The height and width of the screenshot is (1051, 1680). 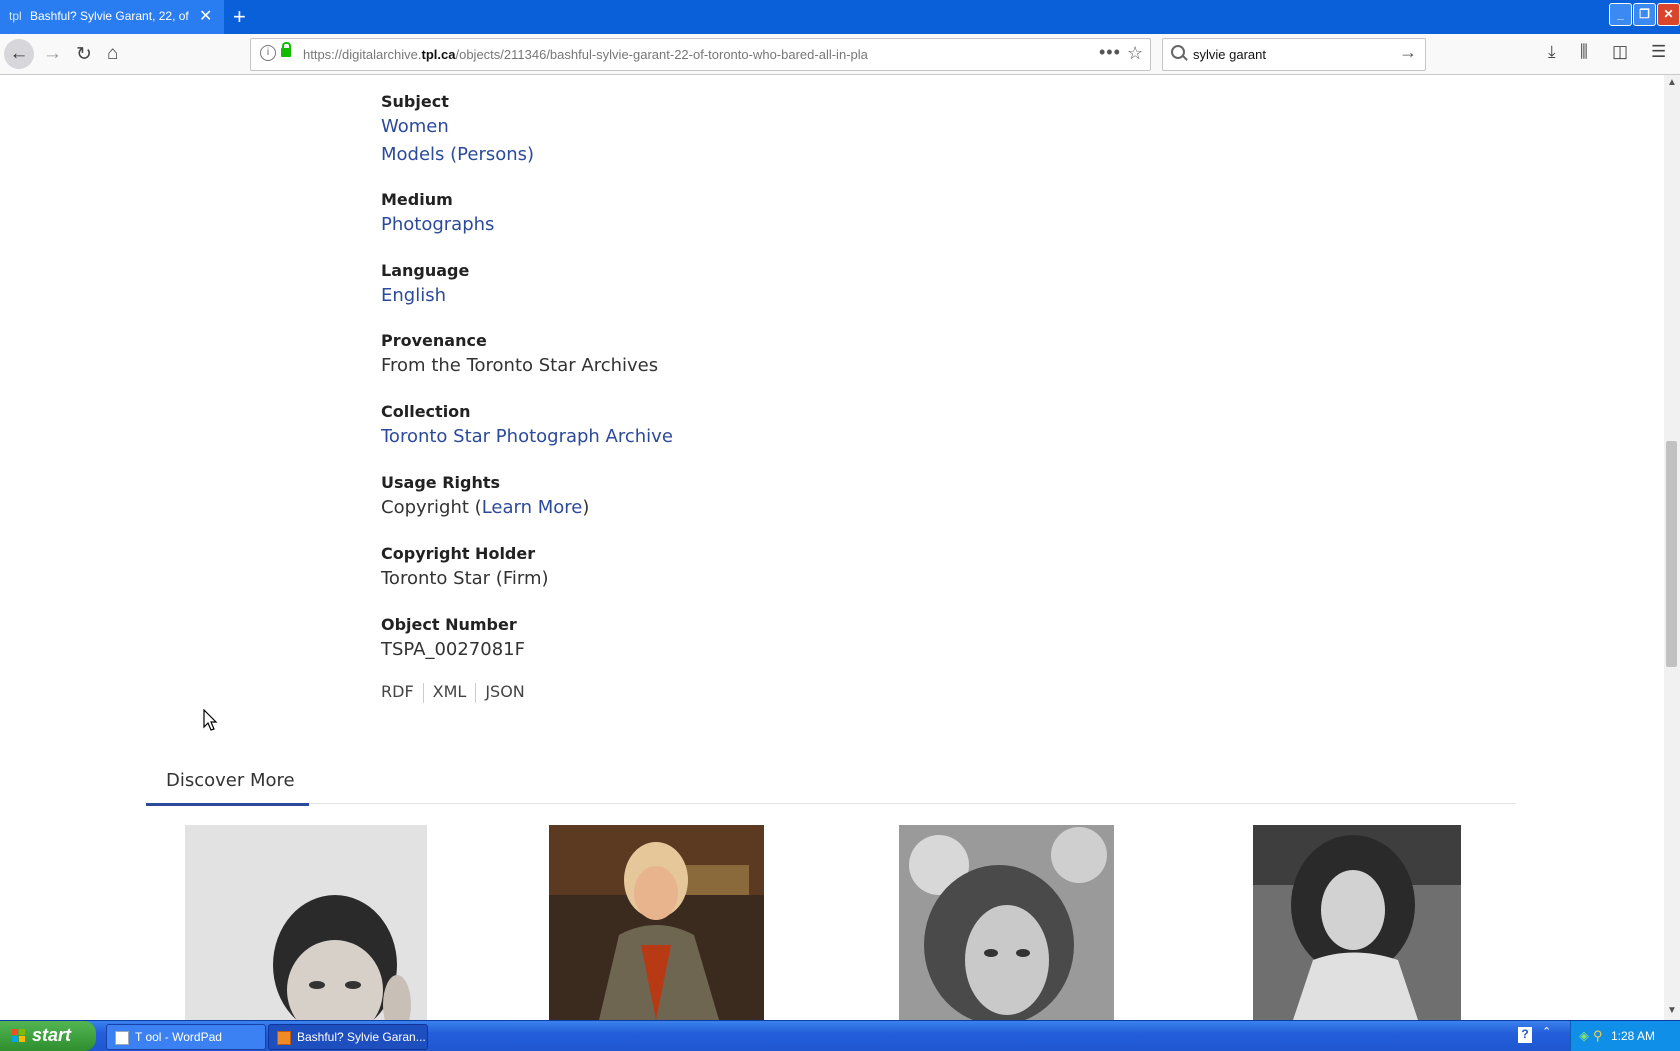 What do you see at coordinates (1408, 52) in the screenshot?
I see `search-go-arrow-icon: →` at bounding box center [1408, 52].